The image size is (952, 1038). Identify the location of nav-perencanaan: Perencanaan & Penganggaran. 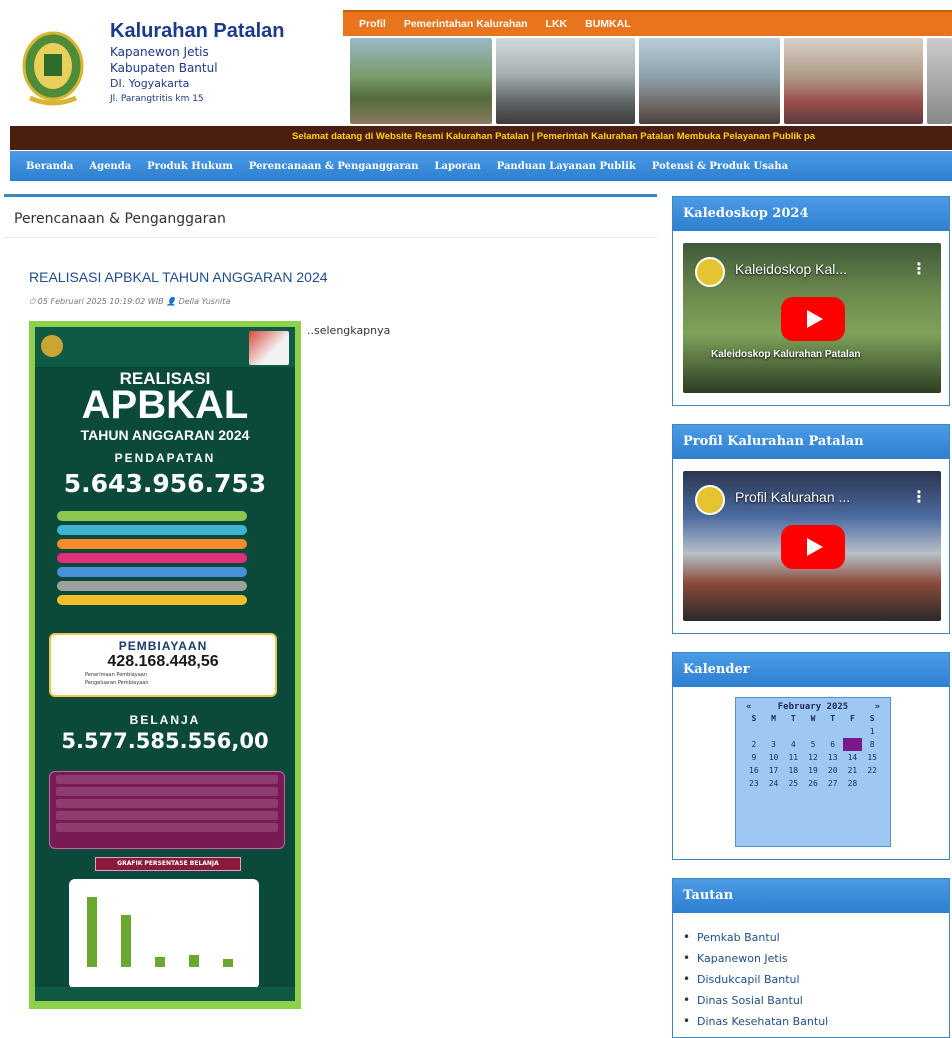
(334, 166).